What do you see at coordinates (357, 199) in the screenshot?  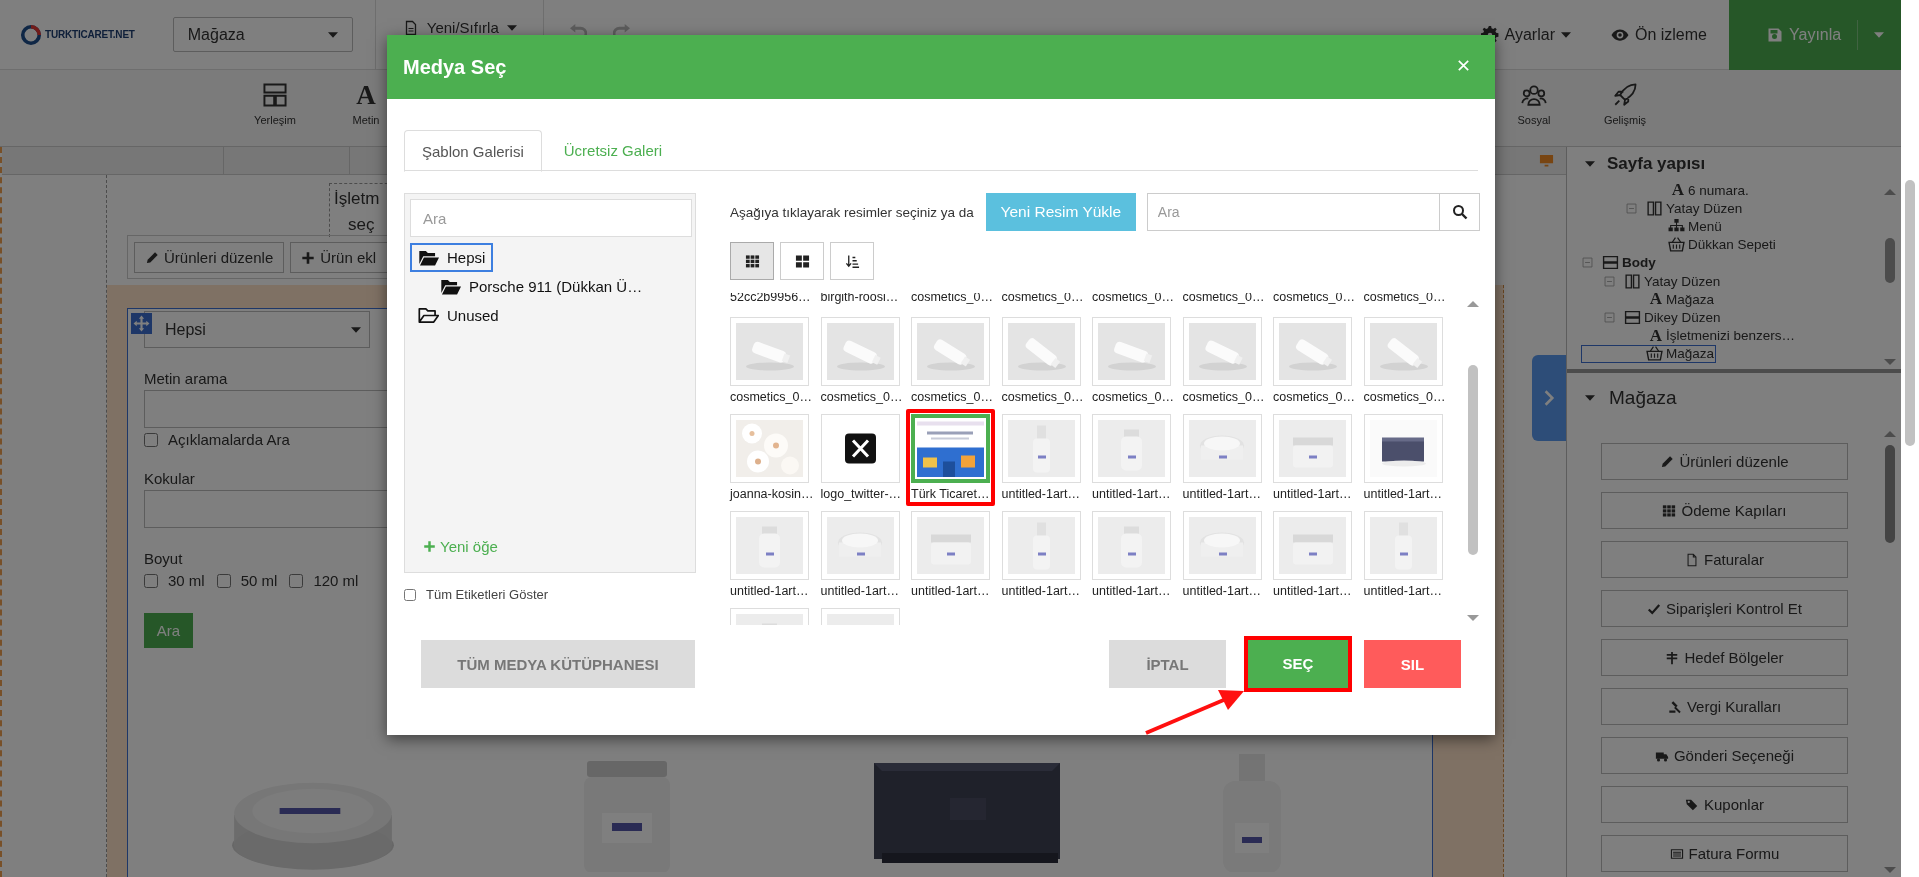 I see `heading-text: İşletm` at bounding box center [357, 199].